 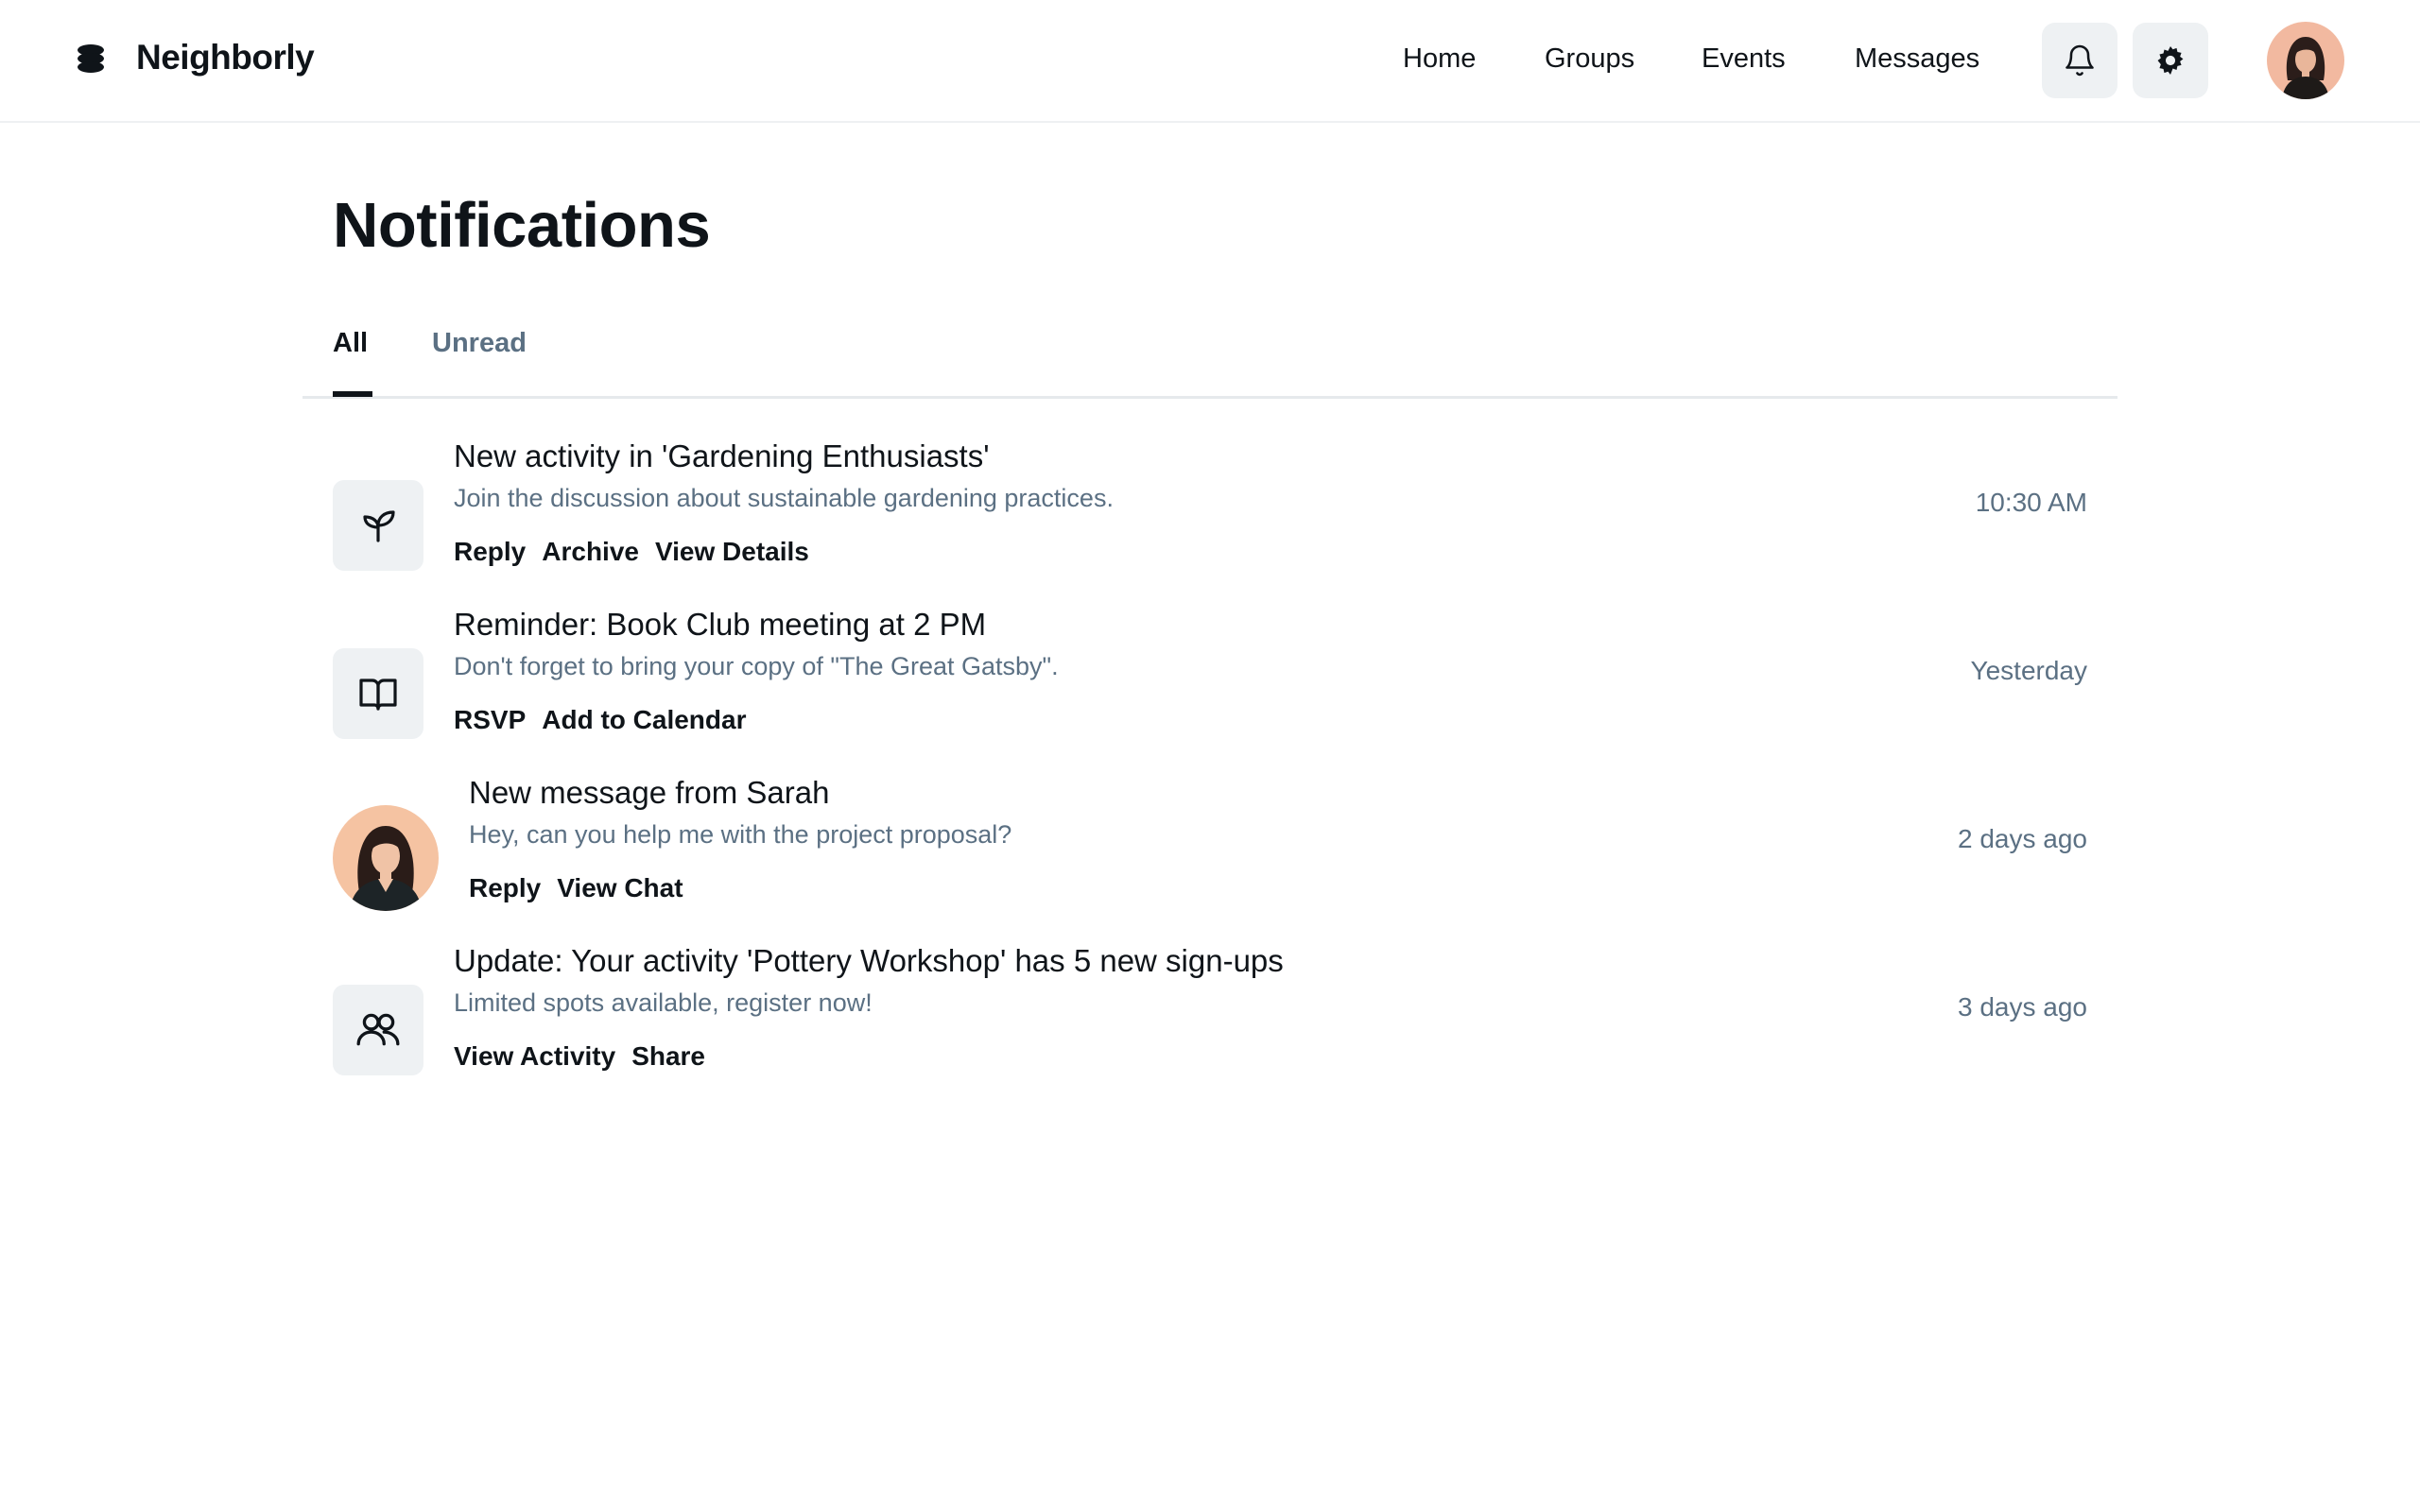 I want to click on user-avatar, so click(x=2305, y=60).